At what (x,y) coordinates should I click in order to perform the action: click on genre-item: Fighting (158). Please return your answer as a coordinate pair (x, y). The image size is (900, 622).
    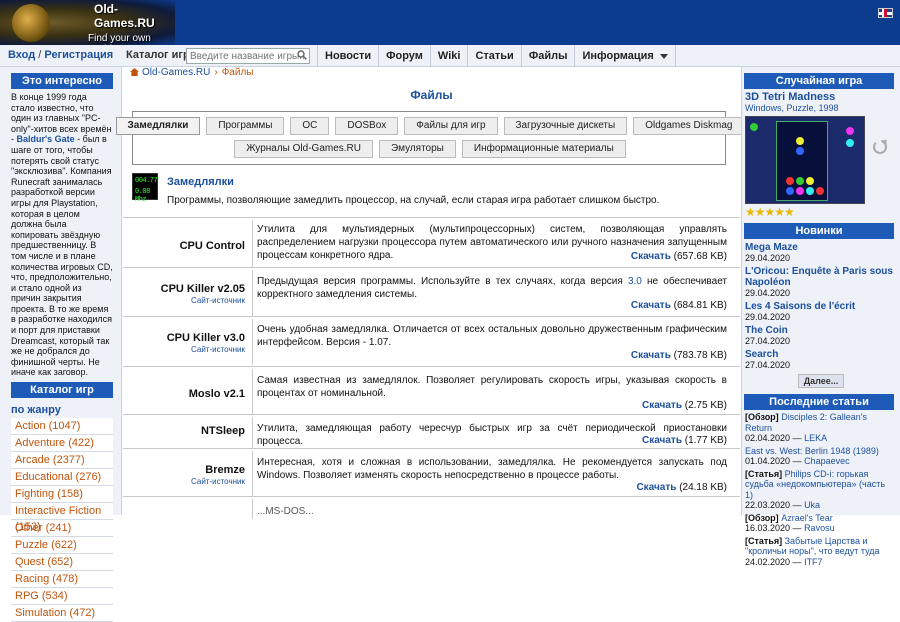
    Looking at the image, I should click on (62, 495).